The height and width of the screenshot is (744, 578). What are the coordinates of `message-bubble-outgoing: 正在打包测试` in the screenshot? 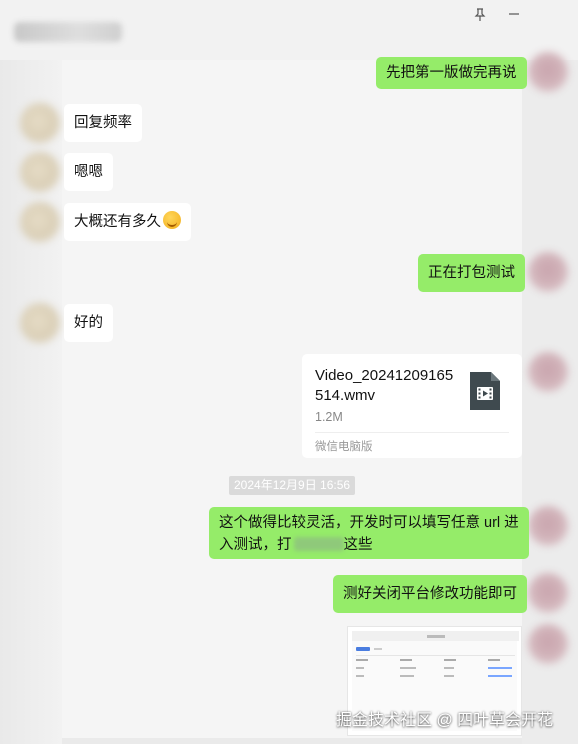 It's located at (471, 273).